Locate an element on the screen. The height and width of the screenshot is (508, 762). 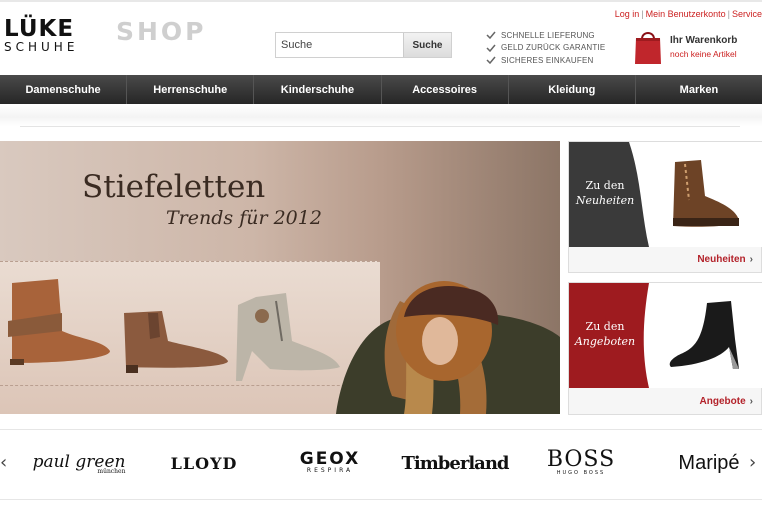
nav-item-kleidung: Kleidung is located at coordinates (572, 89).